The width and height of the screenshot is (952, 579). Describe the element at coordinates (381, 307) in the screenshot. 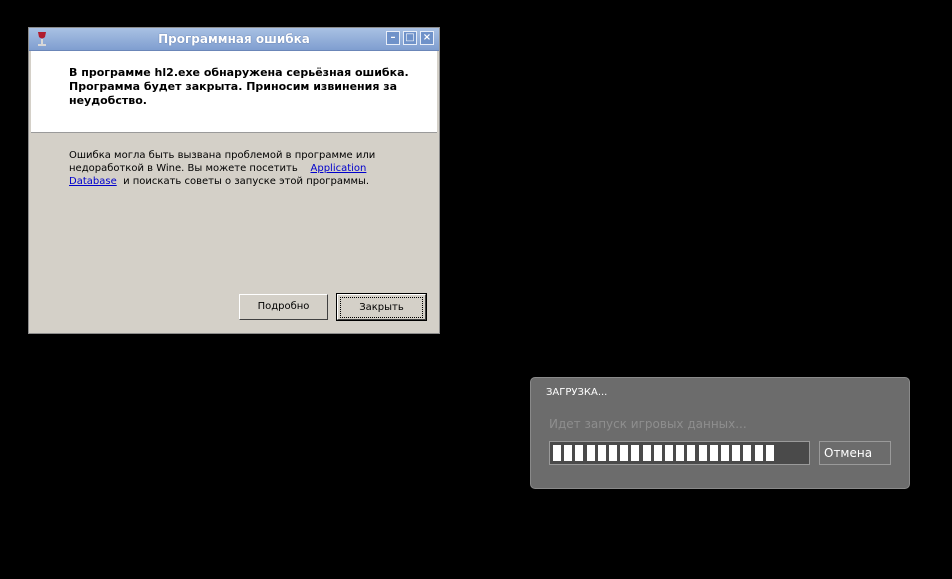

I see `close-button: Закрыть` at that location.